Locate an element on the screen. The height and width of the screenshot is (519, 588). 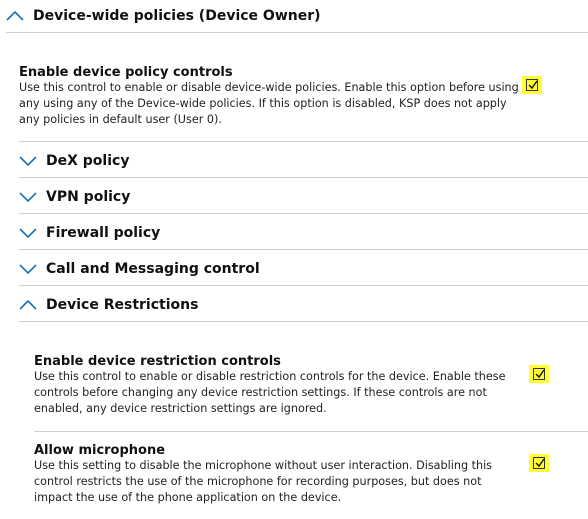
allow-microphone-checkbox is located at coordinates (539, 463).